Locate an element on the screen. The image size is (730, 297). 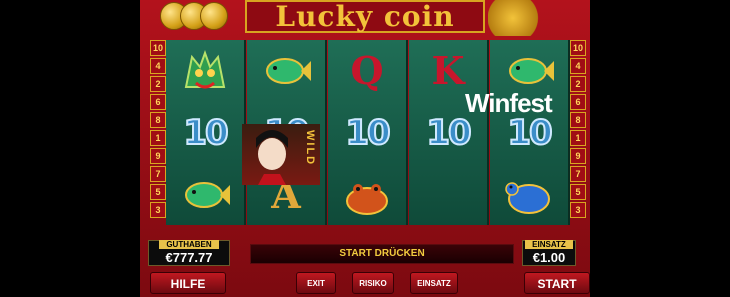
bet-label: EINSATZ is located at coordinates (549, 244).